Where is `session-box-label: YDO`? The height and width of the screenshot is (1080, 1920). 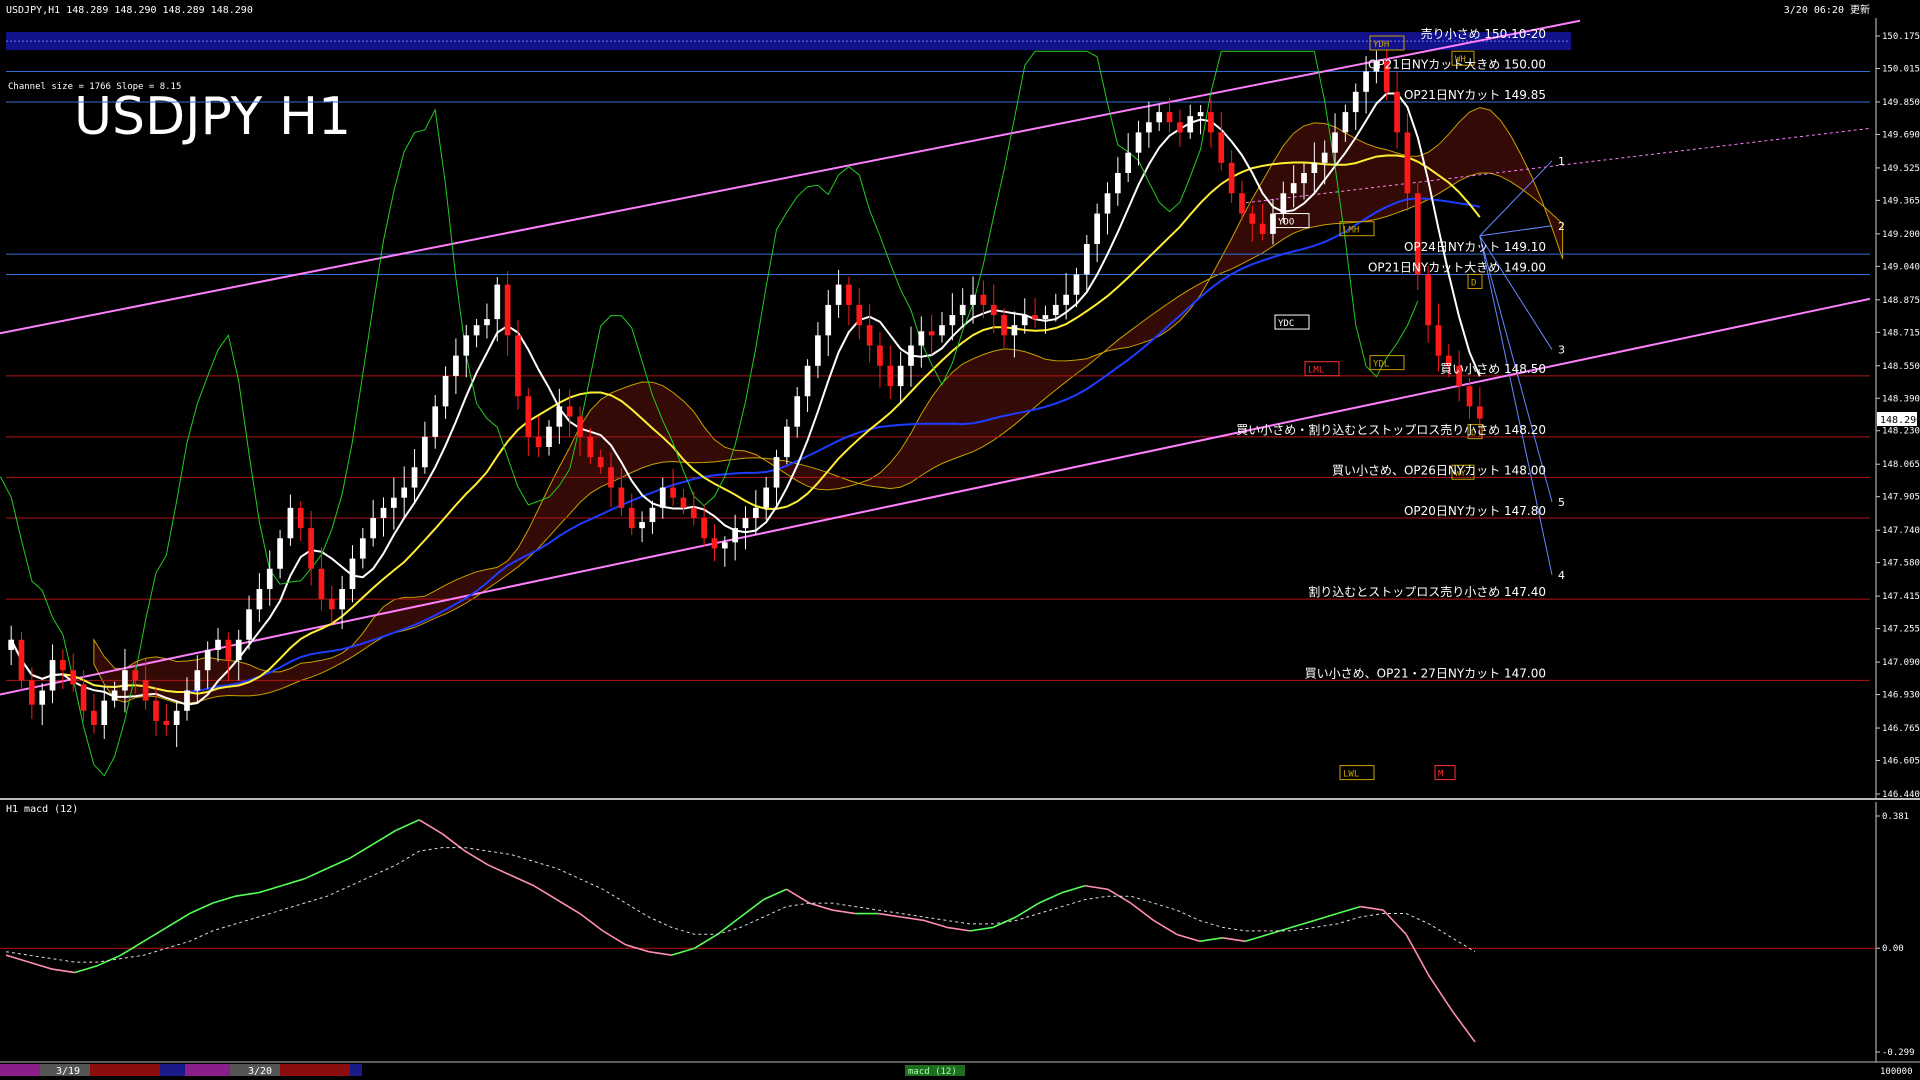
session-box-label: YDO is located at coordinates (1286, 223).